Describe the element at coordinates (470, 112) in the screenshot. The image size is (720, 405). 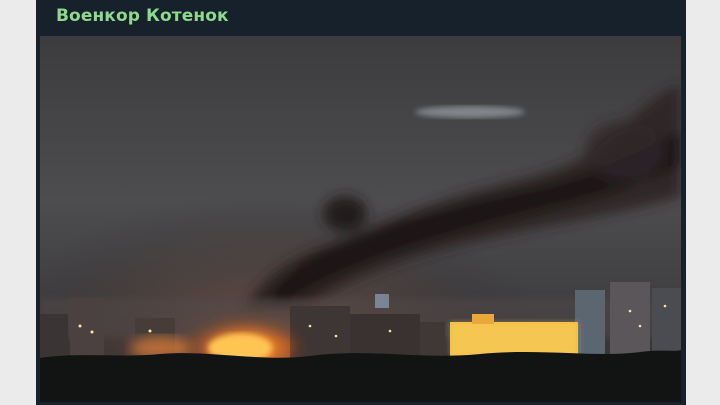
I see `light-streak` at that location.